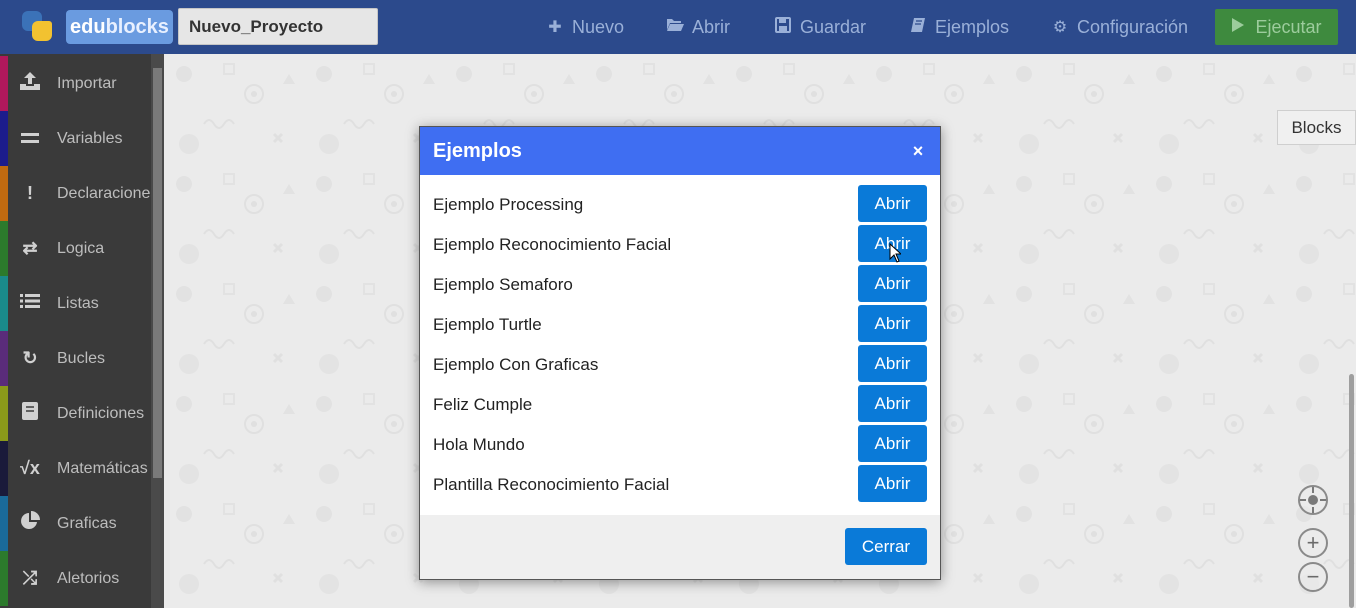  What do you see at coordinates (680, 365) in the screenshot?
I see `list-item: Ejemplo Con Graficas Abrir` at bounding box center [680, 365].